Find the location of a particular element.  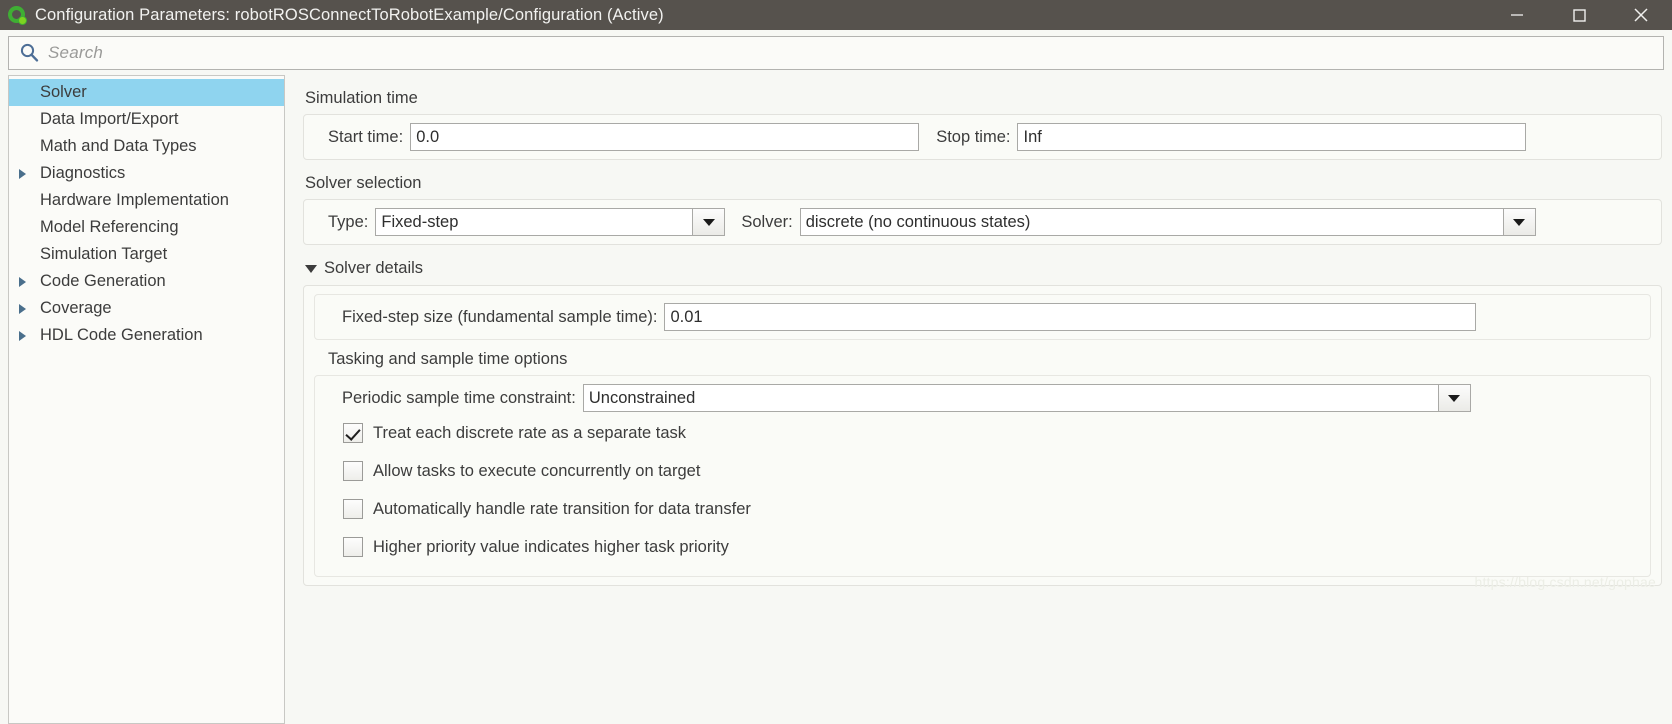

simulation-time-panel: Start time: 0.0 Stop time: Inf is located at coordinates (982, 137).